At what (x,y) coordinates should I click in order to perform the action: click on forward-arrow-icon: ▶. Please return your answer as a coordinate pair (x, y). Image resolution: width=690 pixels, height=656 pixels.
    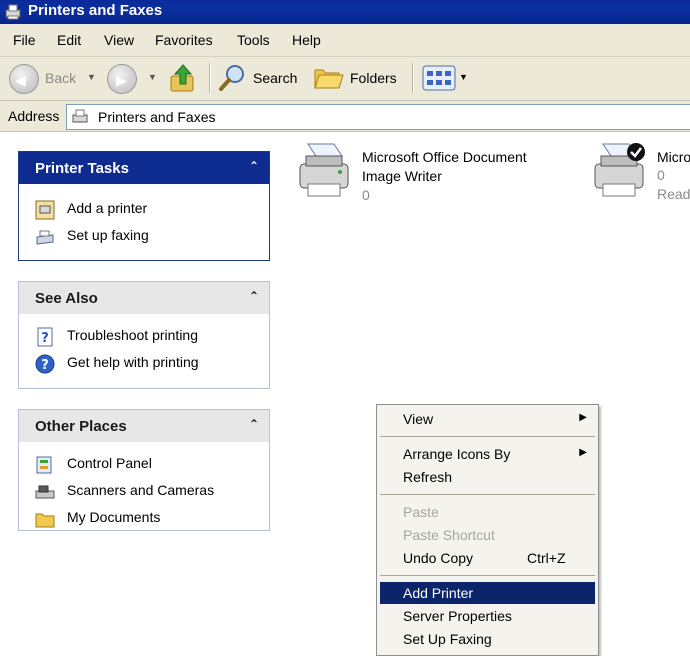
    Looking at the image, I should click on (121, 80).